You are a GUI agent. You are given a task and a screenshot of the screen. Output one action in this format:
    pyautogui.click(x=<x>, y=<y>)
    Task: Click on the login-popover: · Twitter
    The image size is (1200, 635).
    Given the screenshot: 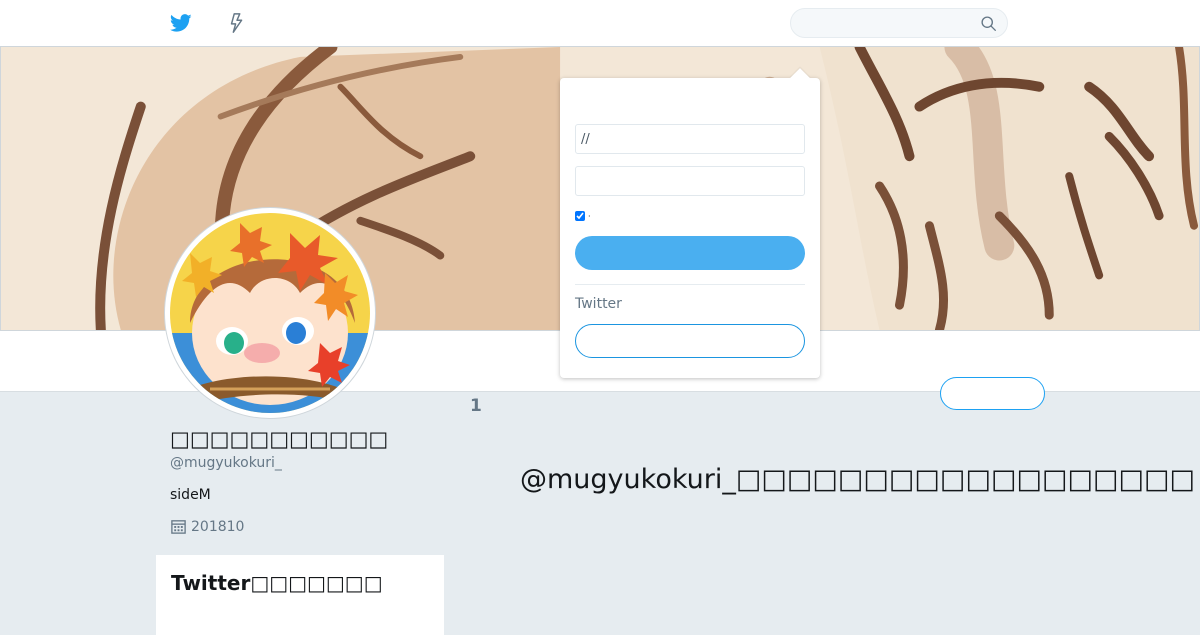 What is the action you would take?
    pyautogui.click(x=690, y=223)
    